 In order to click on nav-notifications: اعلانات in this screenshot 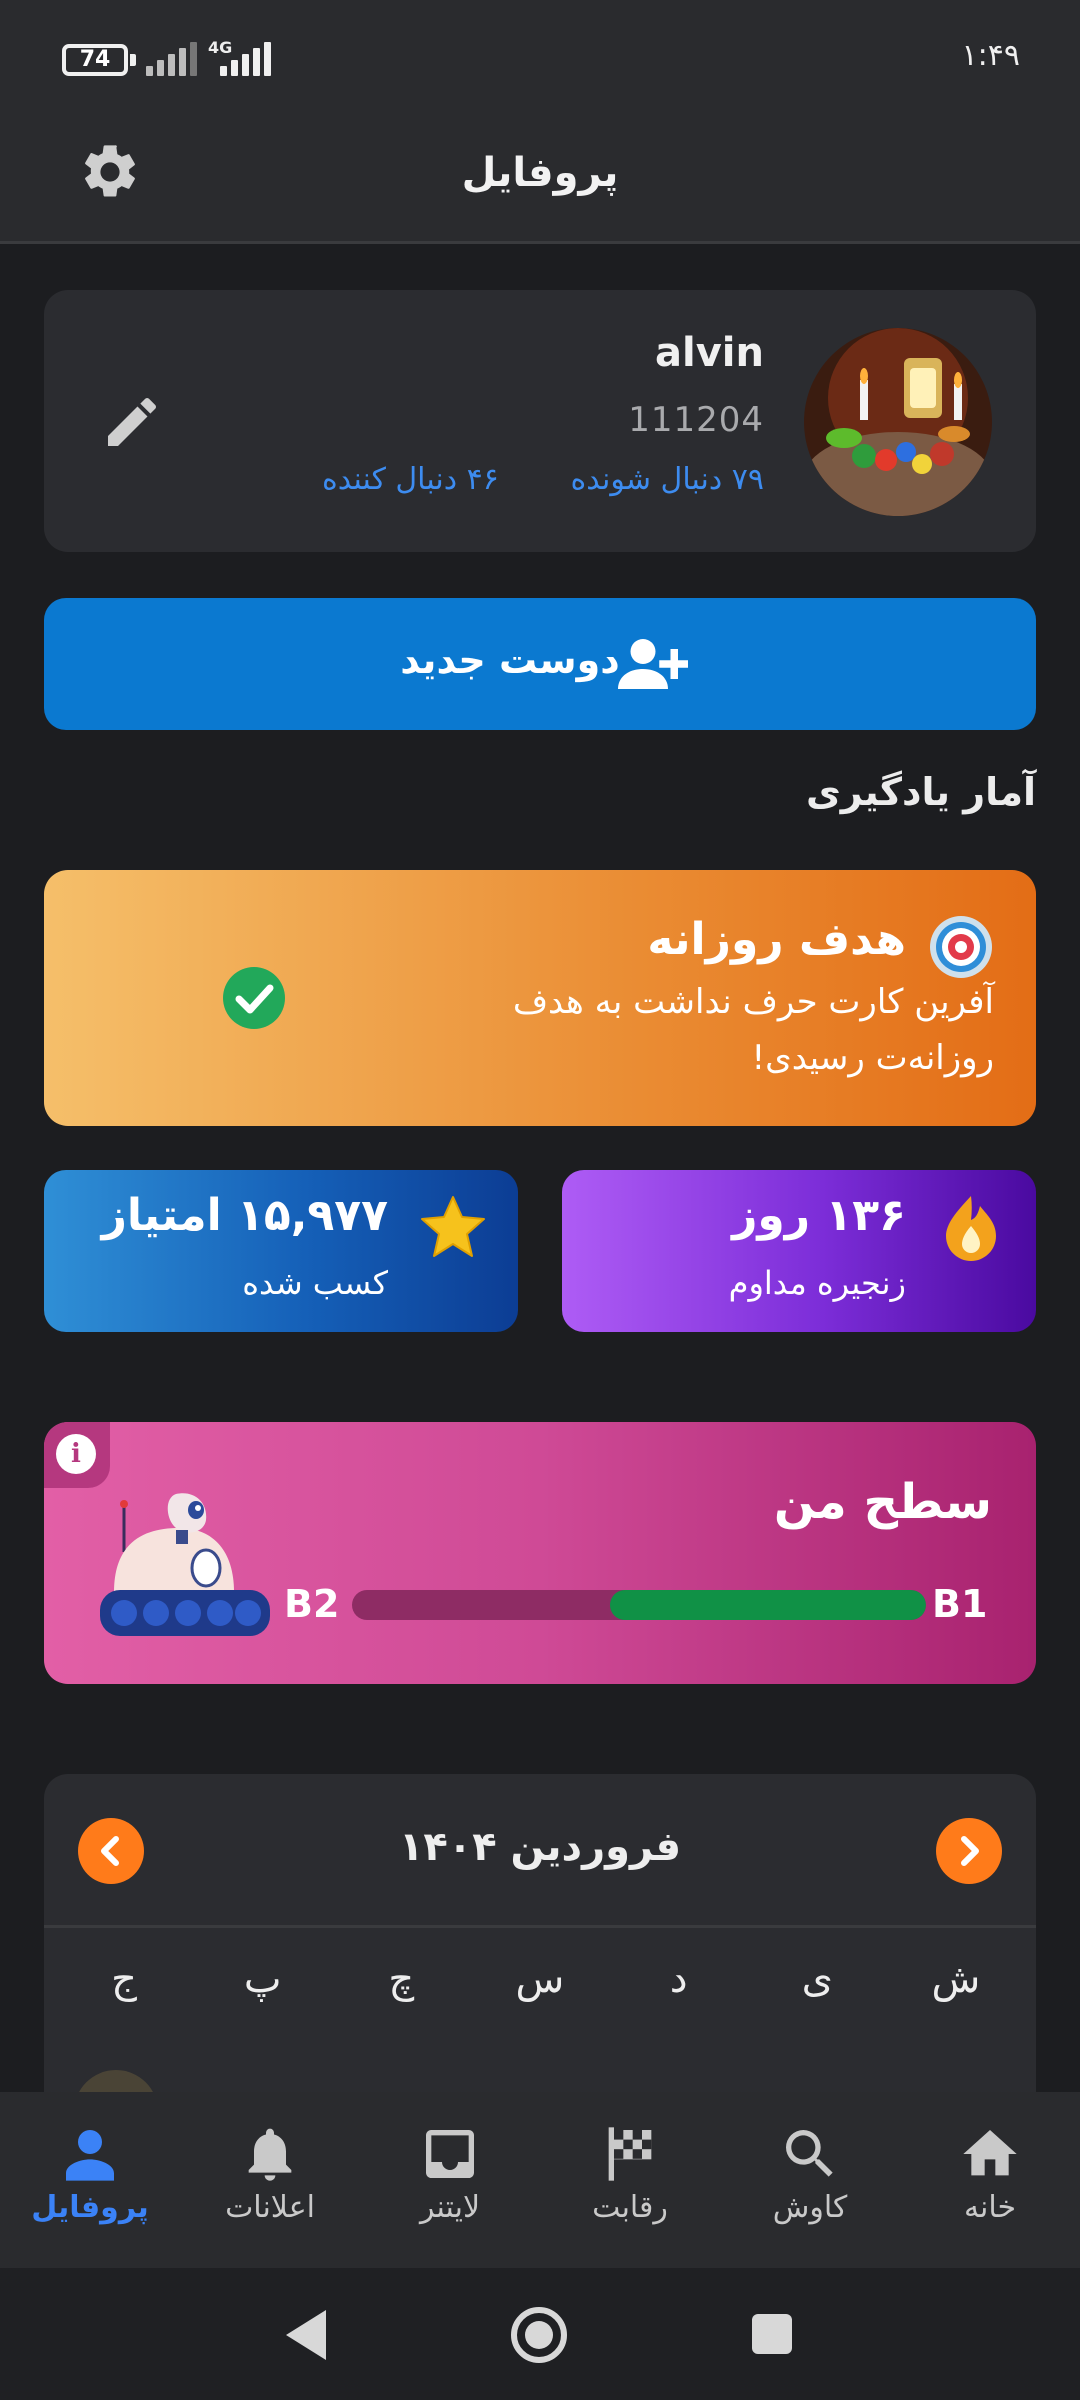, I will do `click(270, 2180)`.